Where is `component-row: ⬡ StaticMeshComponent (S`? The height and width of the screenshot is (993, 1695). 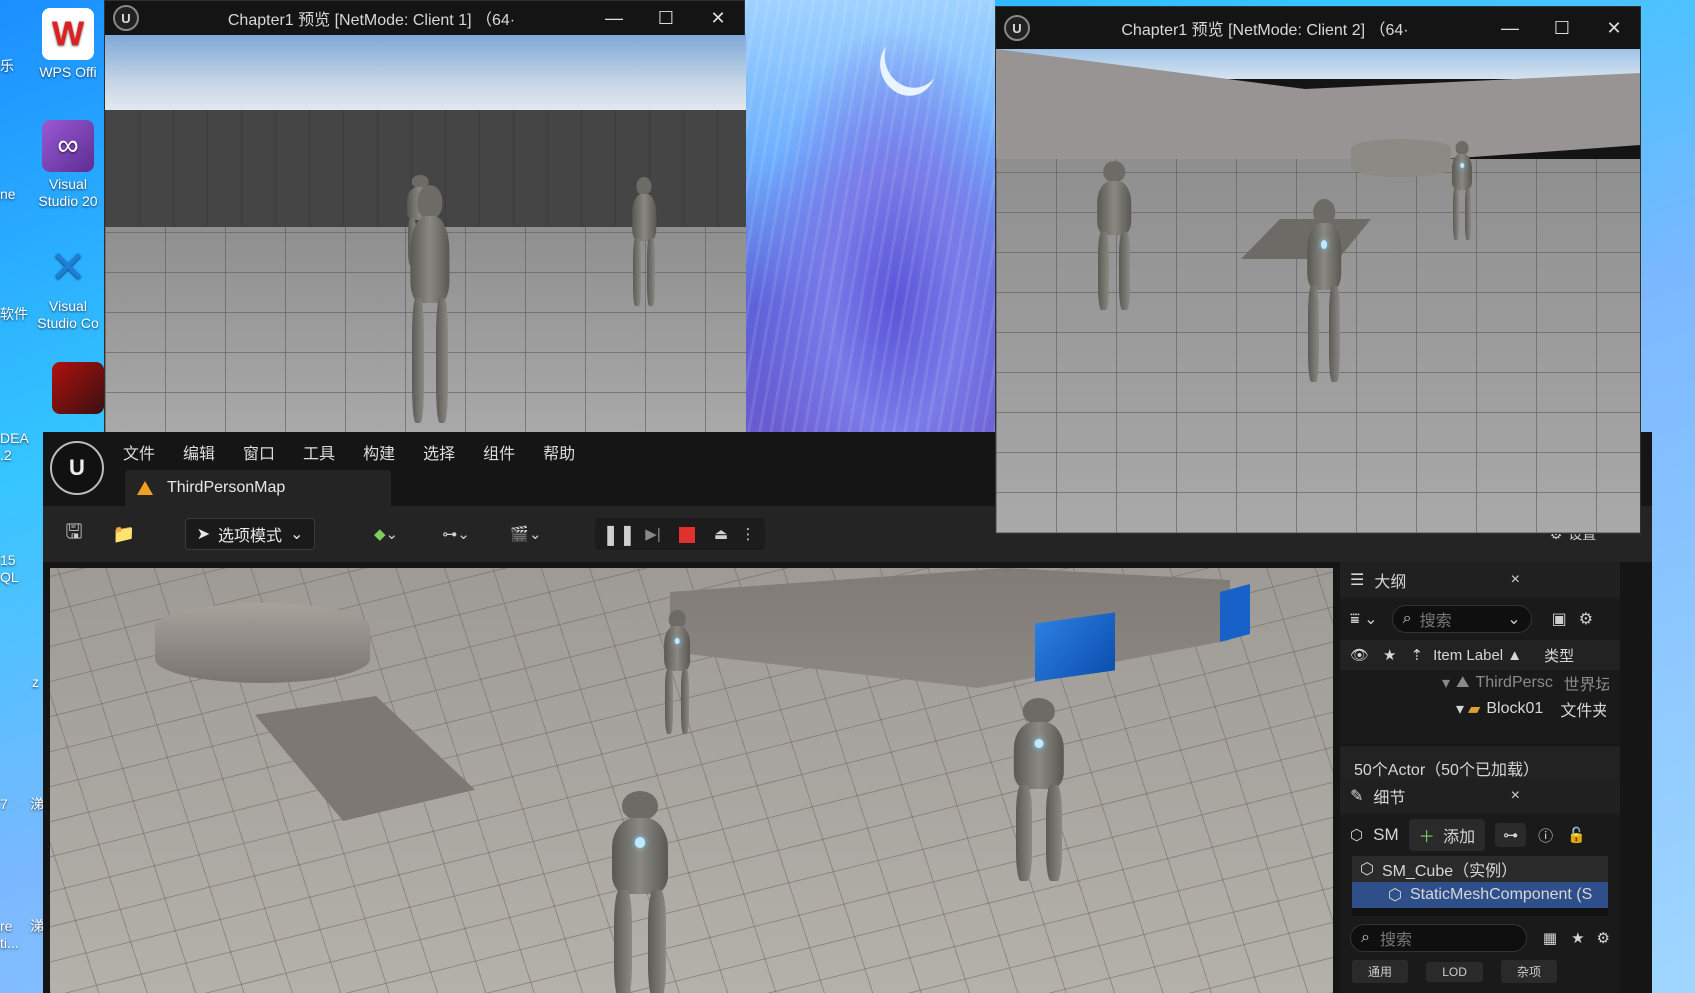 component-row: ⬡ StaticMeshComponent (S is located at coordinates (1480, 895).